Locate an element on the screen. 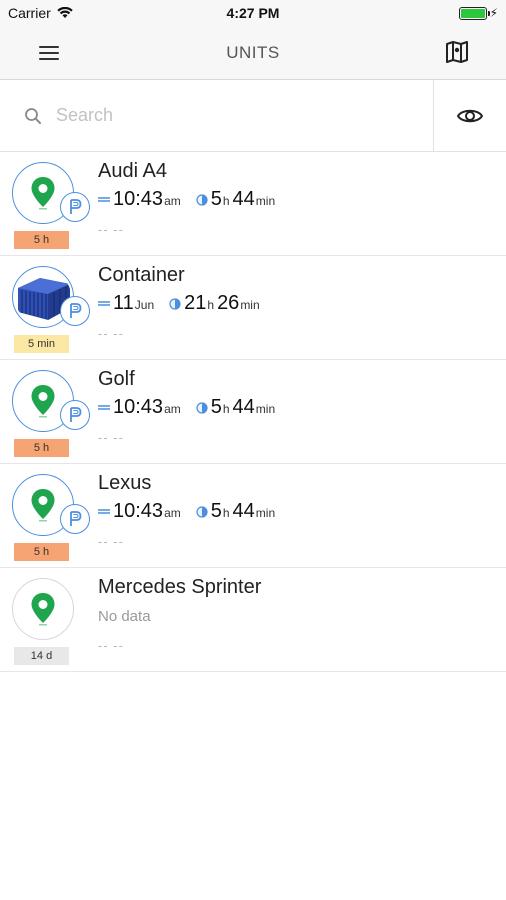 The width and height of the screenshot is (506, 900). last-message-time: 11 is located at coordinates (123, 303).